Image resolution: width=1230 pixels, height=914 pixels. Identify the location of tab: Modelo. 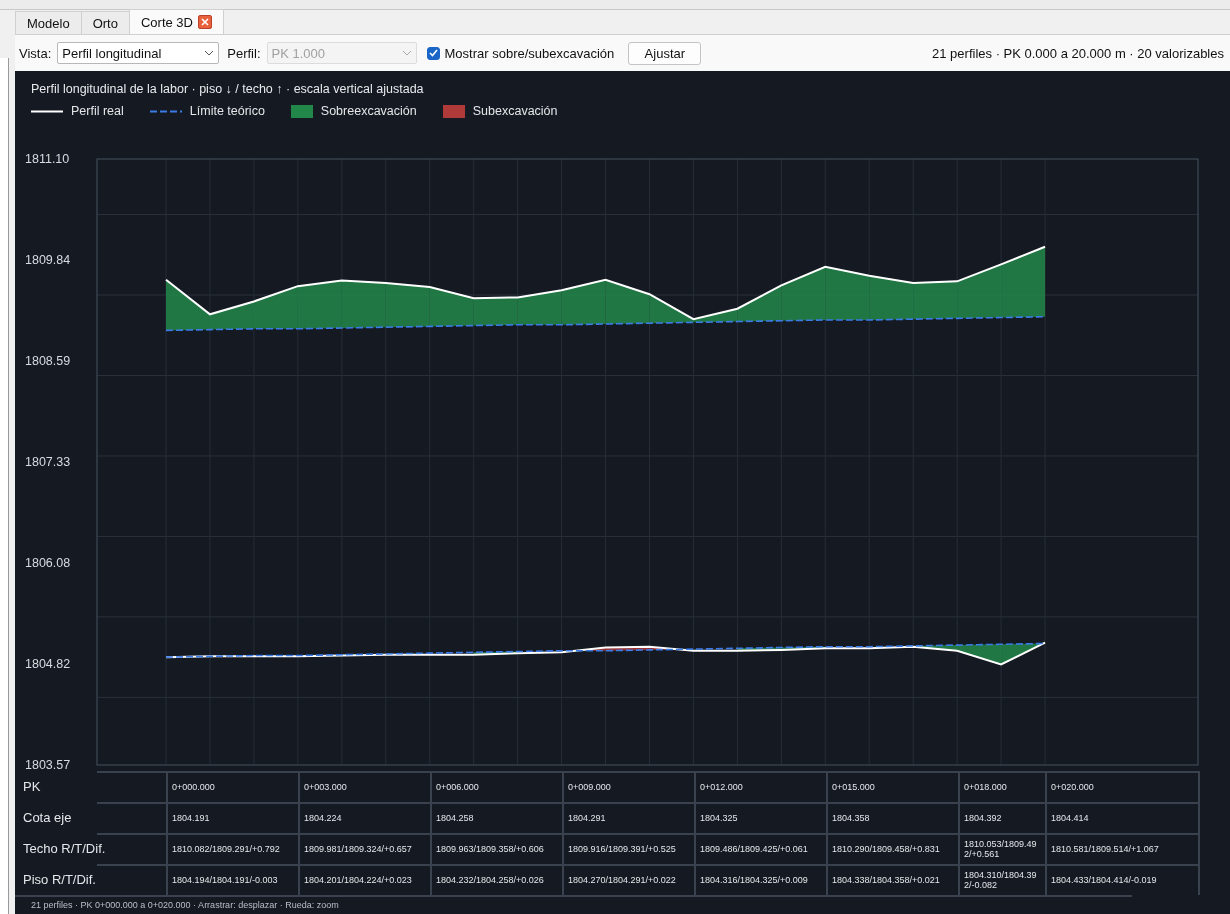
(48, 22).